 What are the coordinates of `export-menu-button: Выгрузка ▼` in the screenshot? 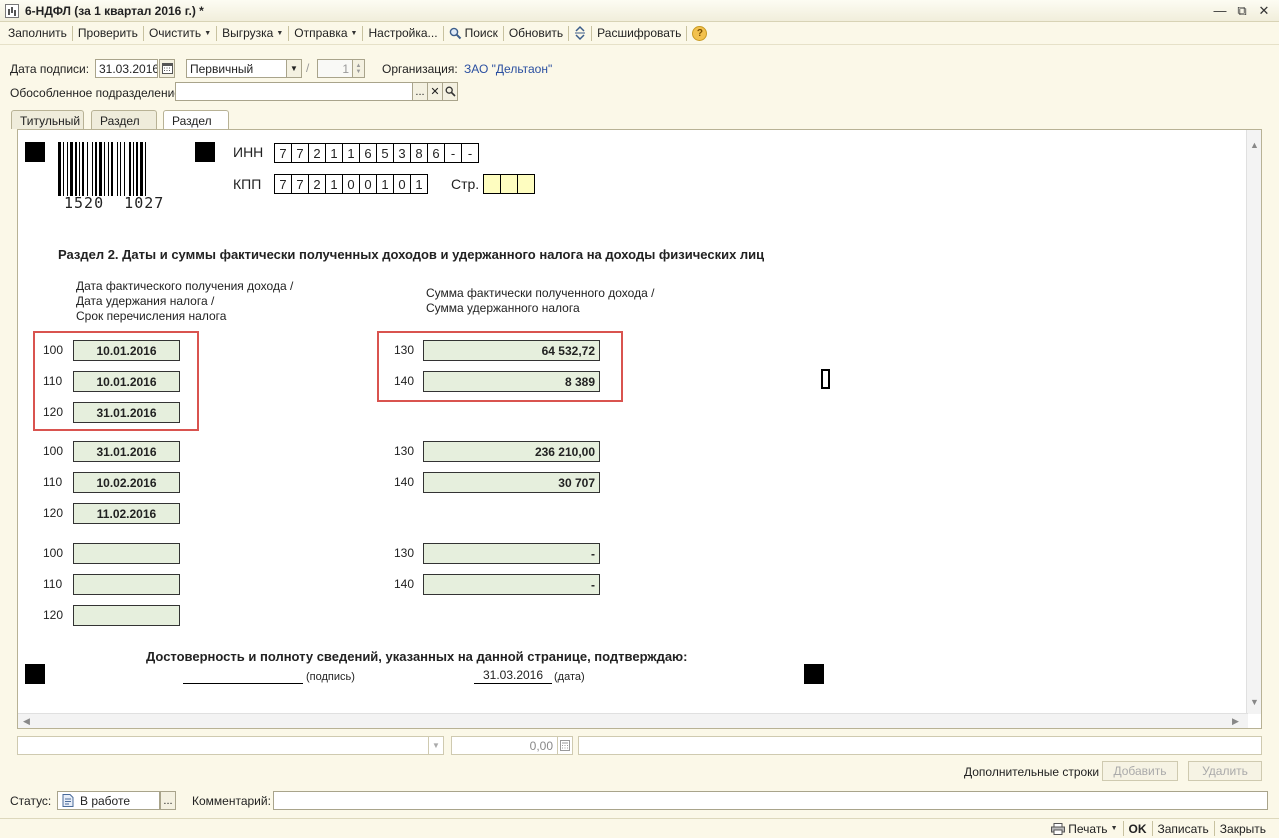 It's located at (252, 33).